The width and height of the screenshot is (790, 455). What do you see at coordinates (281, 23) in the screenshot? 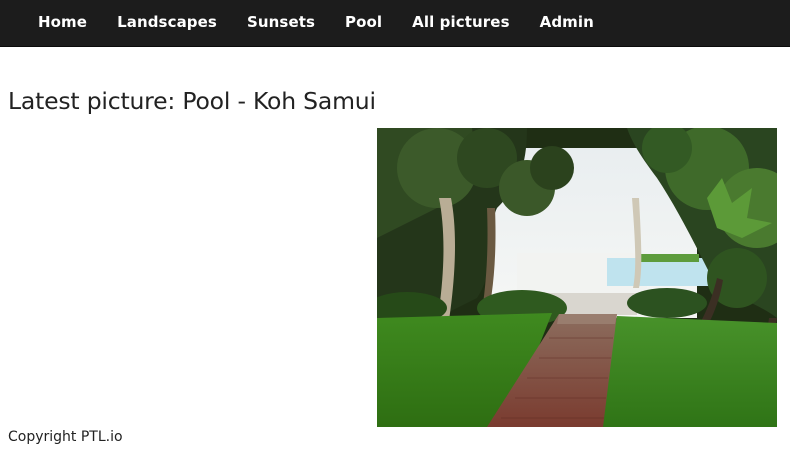
I see `nav-item-sunsets: Sunsets` at bounding box center [281, 23].